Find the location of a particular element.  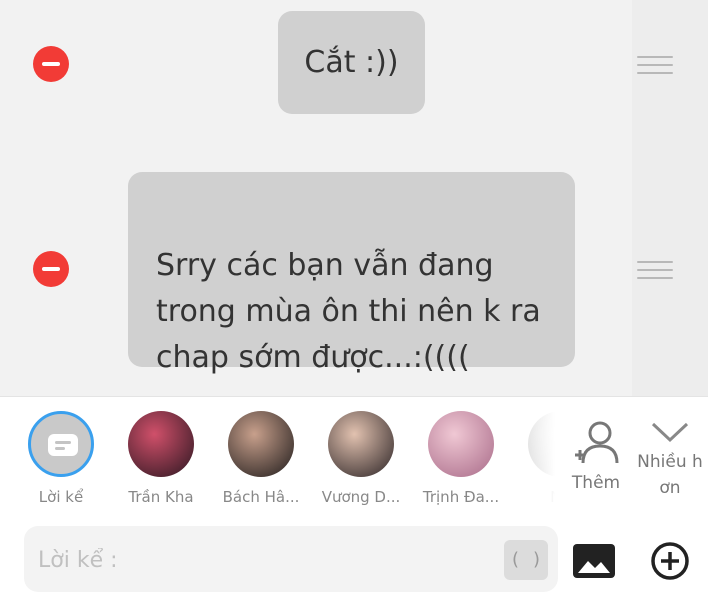

narration-input-box: ( ) is located at coordinates (291, 560).